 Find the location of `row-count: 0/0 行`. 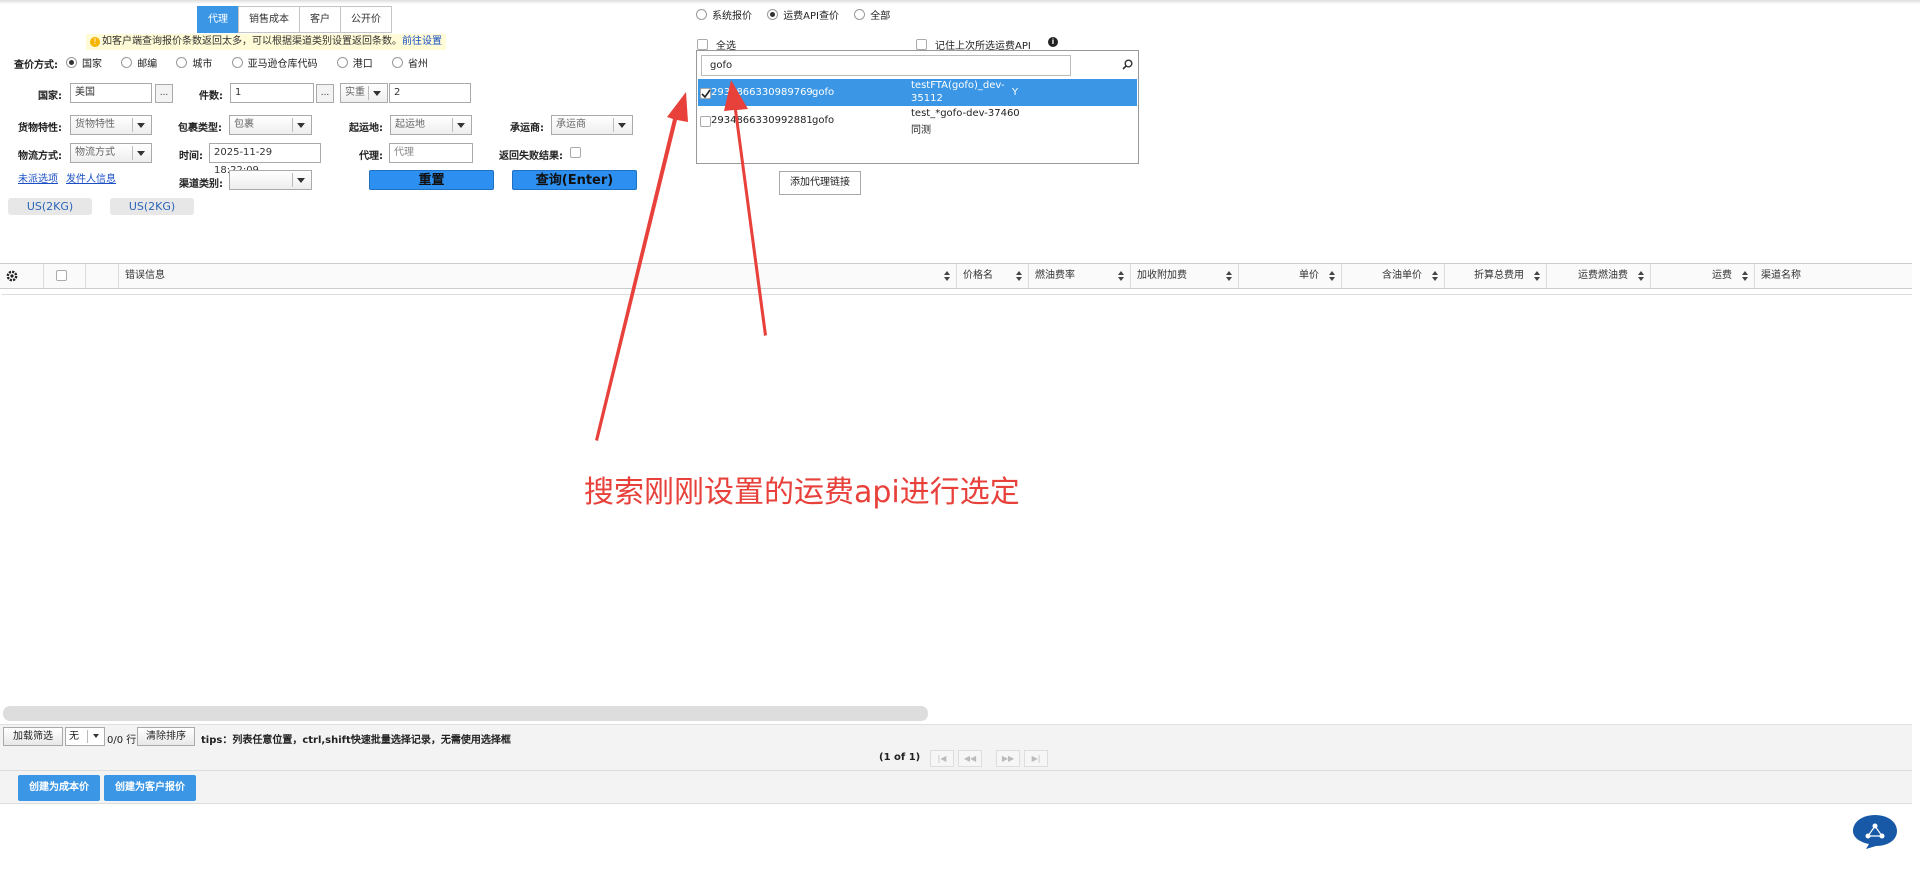

row-count: 0/0 行 is located at coordinates (122, 740).